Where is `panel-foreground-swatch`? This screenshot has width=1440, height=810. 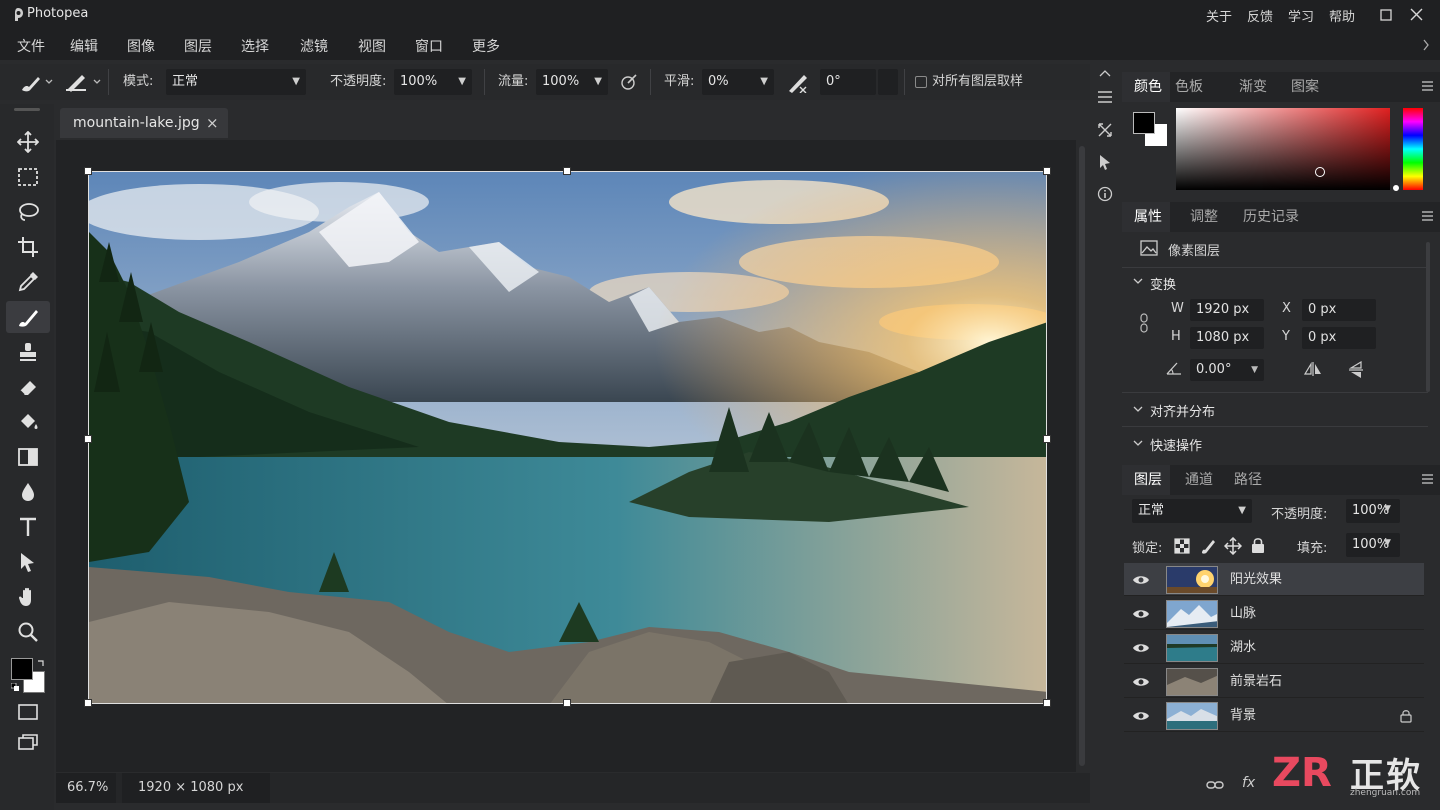
panel-foreground-swatch is located at coordinates (1144, 123).